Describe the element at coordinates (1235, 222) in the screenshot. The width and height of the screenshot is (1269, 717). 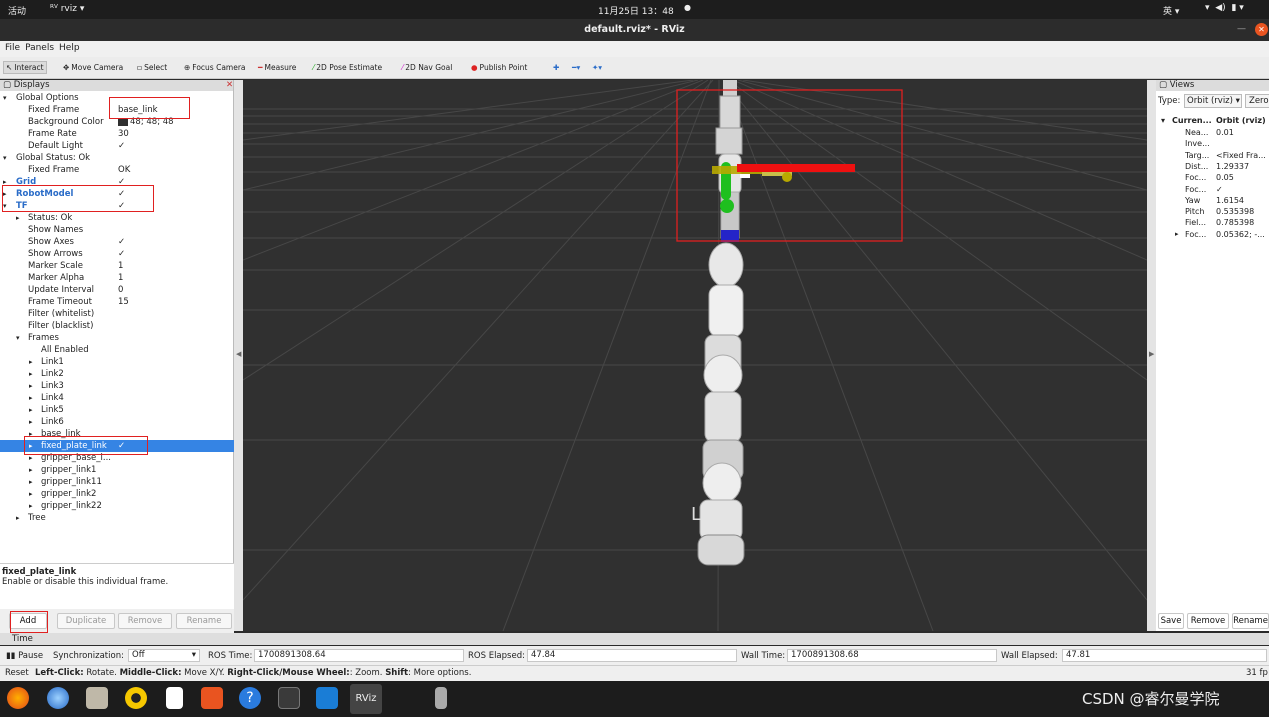
I see `view-property-value: 0.785398` at that location.